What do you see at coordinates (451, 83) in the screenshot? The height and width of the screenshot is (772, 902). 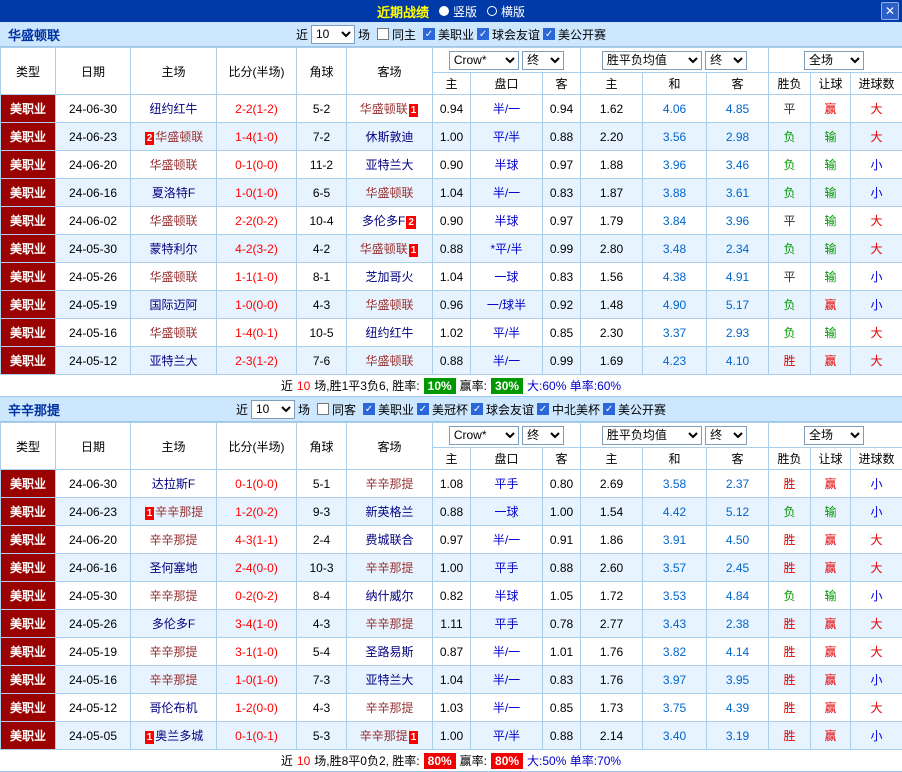 I see `subcolumn-header: 主` at bounding box center [451, 83].